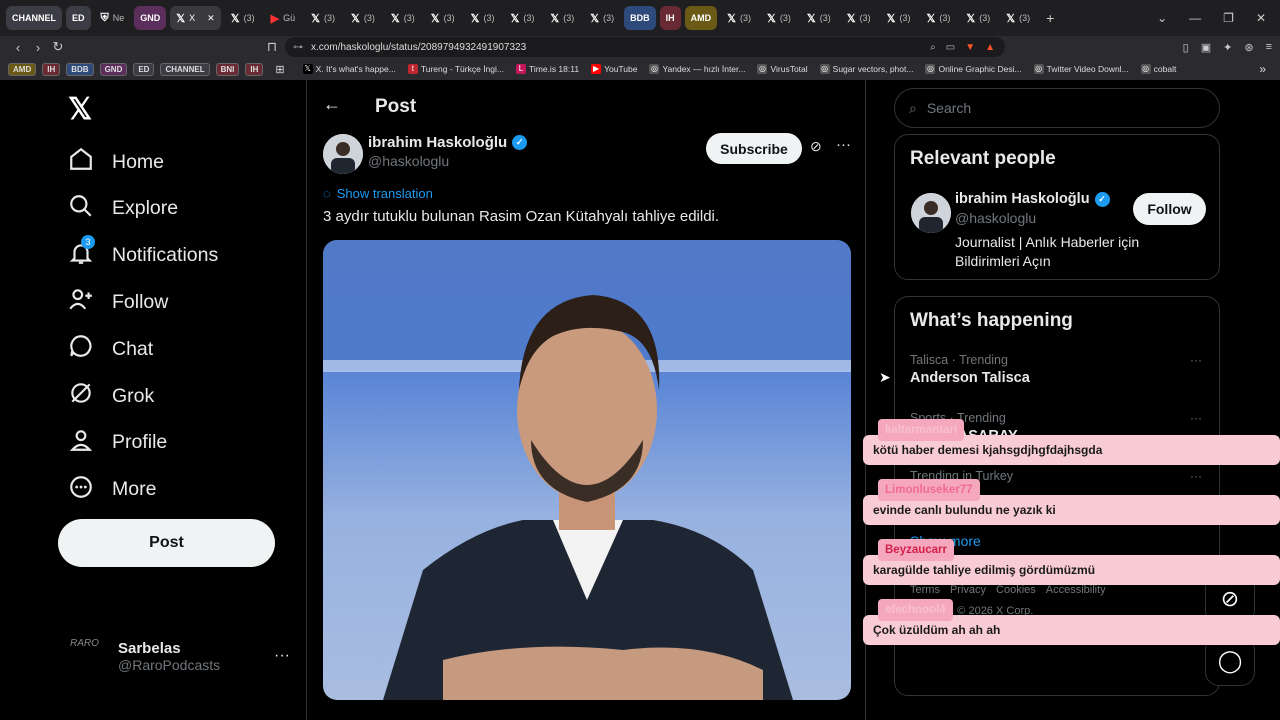  I want to click on site-settings-icon: ⊶, so click(298, 47).